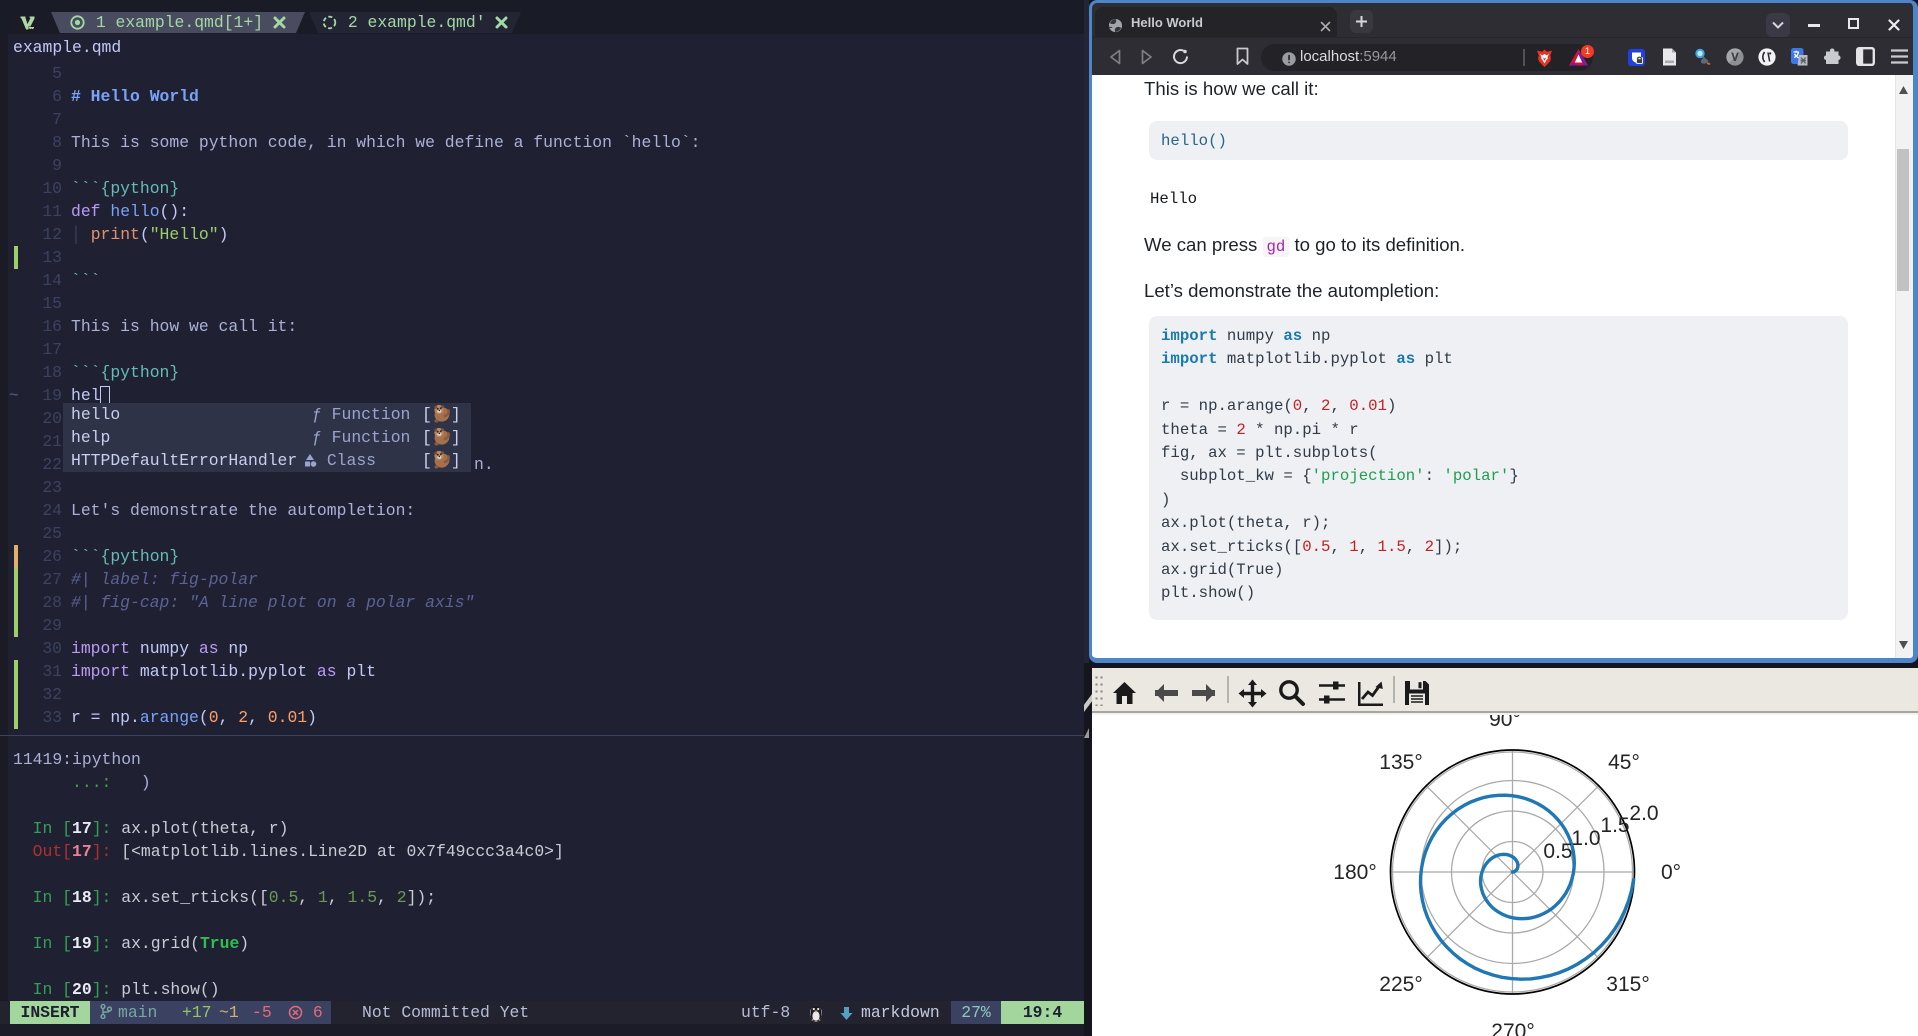 The width and height of the screenshot is (1918, 1036). I want to click on svg-text: 315°, so click(1627, 984).